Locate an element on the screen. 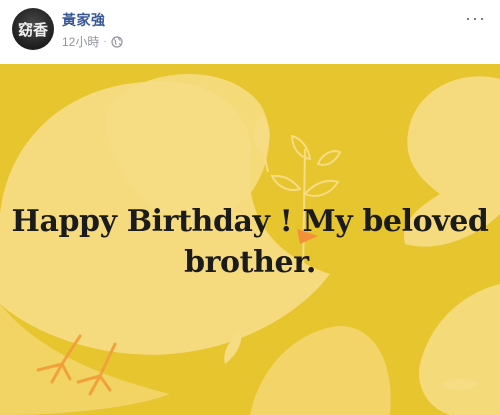 The height and width of the screenshot is (415, 500). avatar: 窈香 is located at coordinates (33, 29).